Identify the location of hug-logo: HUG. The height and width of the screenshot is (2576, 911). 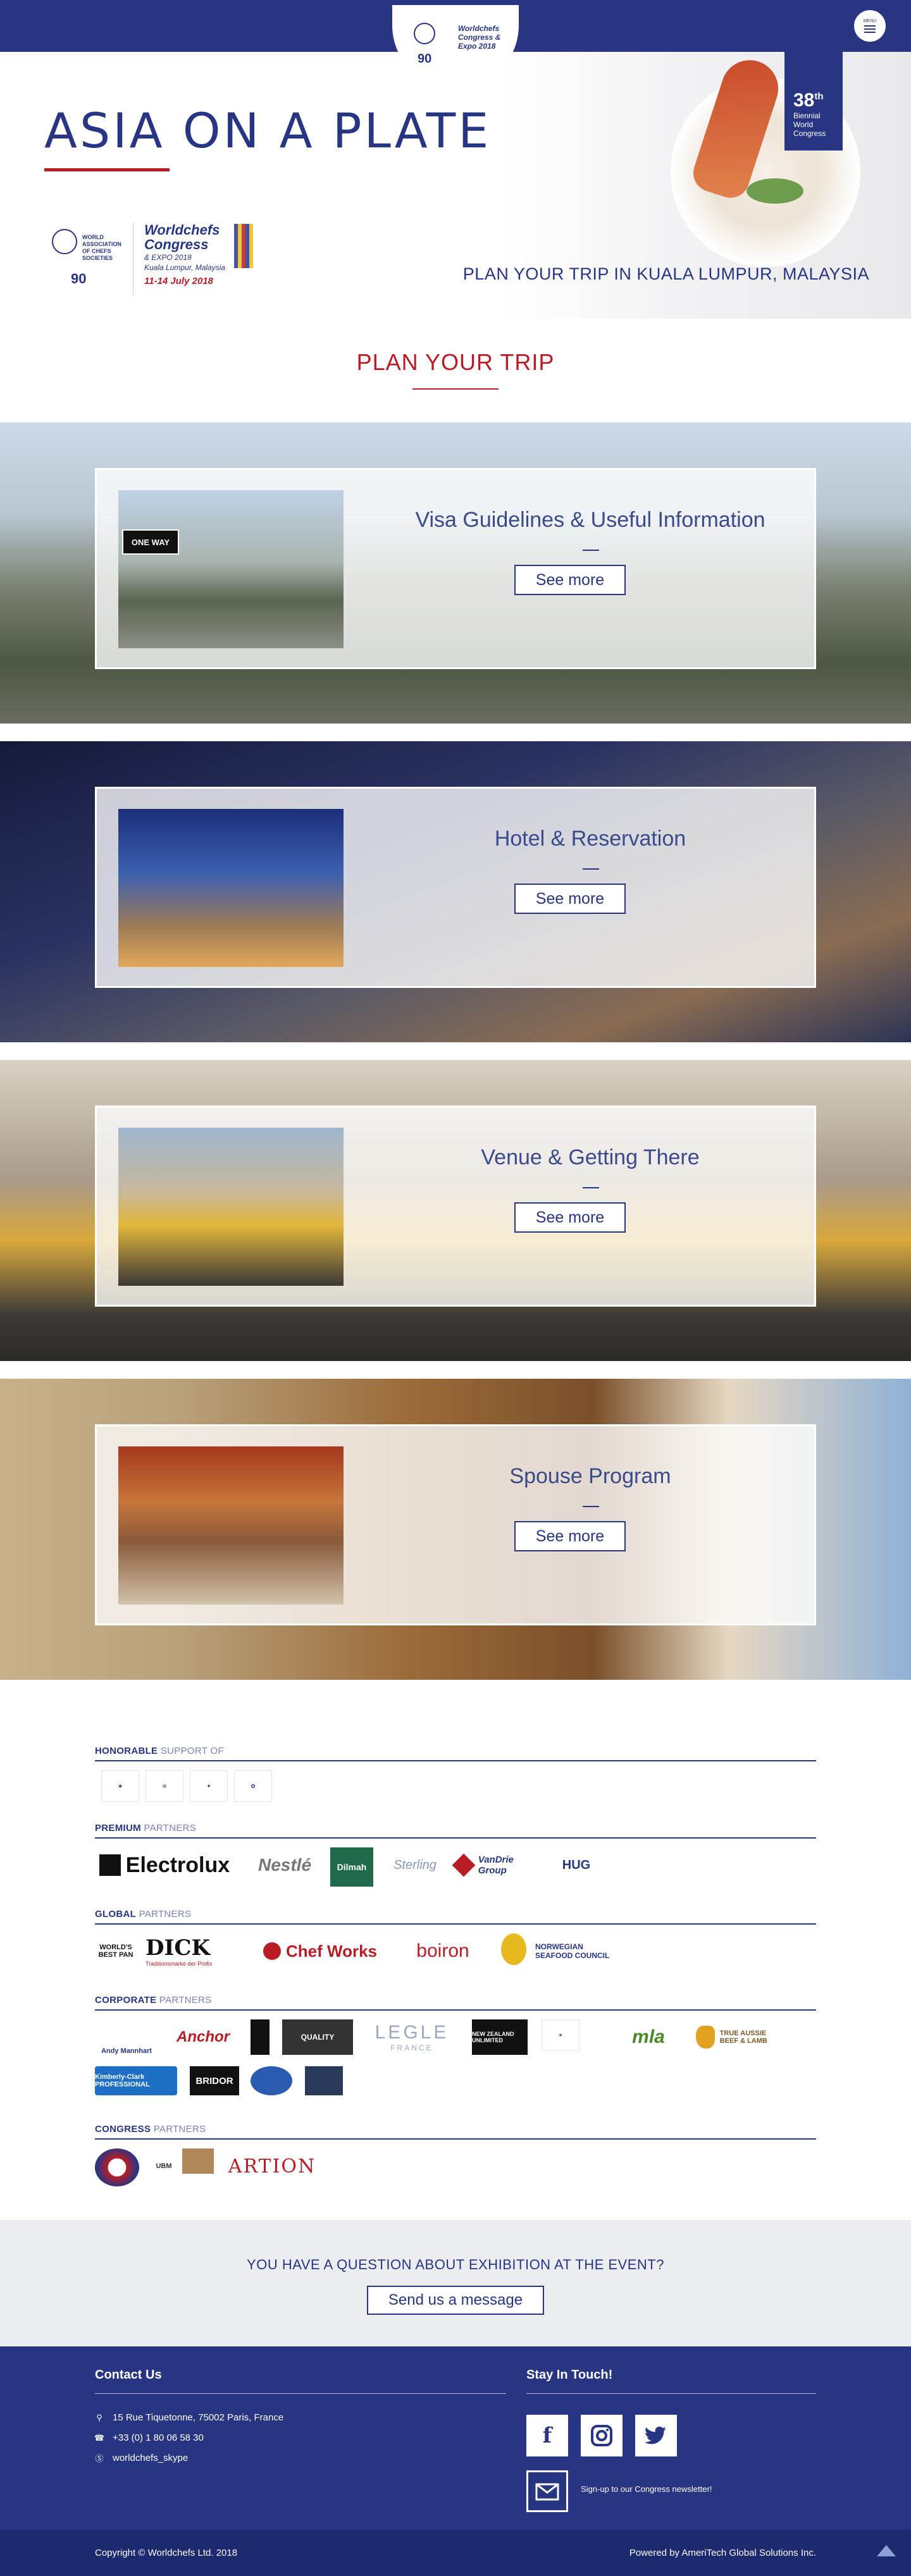
(576, 1865).